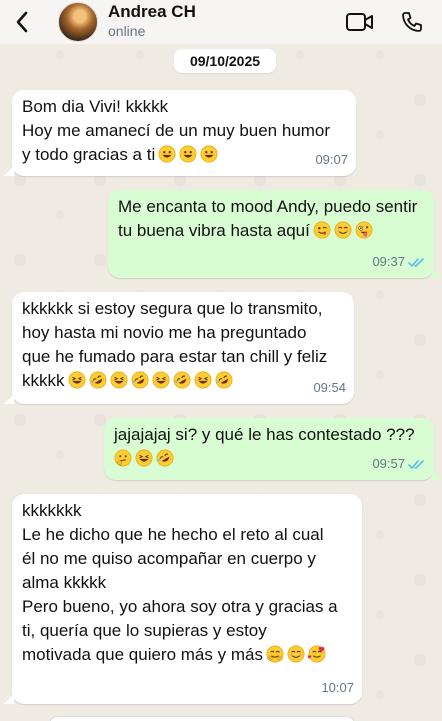 The height and width of the screenshot is (721, 442). I want to click on message-time: 09:07, so click(331, 159).